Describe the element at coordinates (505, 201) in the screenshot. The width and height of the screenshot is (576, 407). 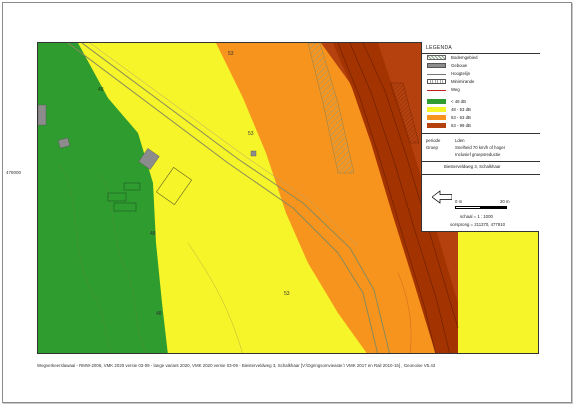
I see `scale-end-label: 20 m` at that location.